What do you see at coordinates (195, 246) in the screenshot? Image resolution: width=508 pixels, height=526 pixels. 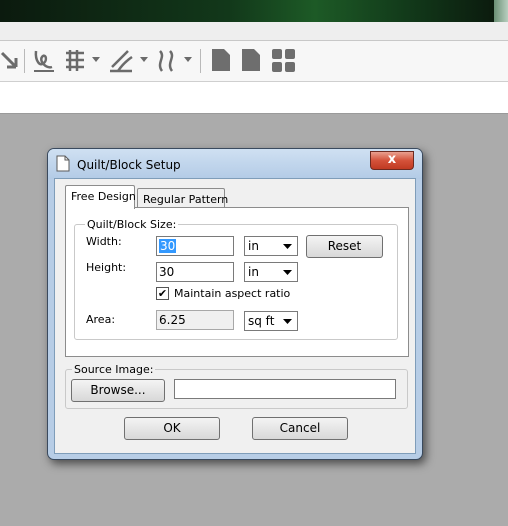 I see `width-field: 30` at bounding box center [195, 246].